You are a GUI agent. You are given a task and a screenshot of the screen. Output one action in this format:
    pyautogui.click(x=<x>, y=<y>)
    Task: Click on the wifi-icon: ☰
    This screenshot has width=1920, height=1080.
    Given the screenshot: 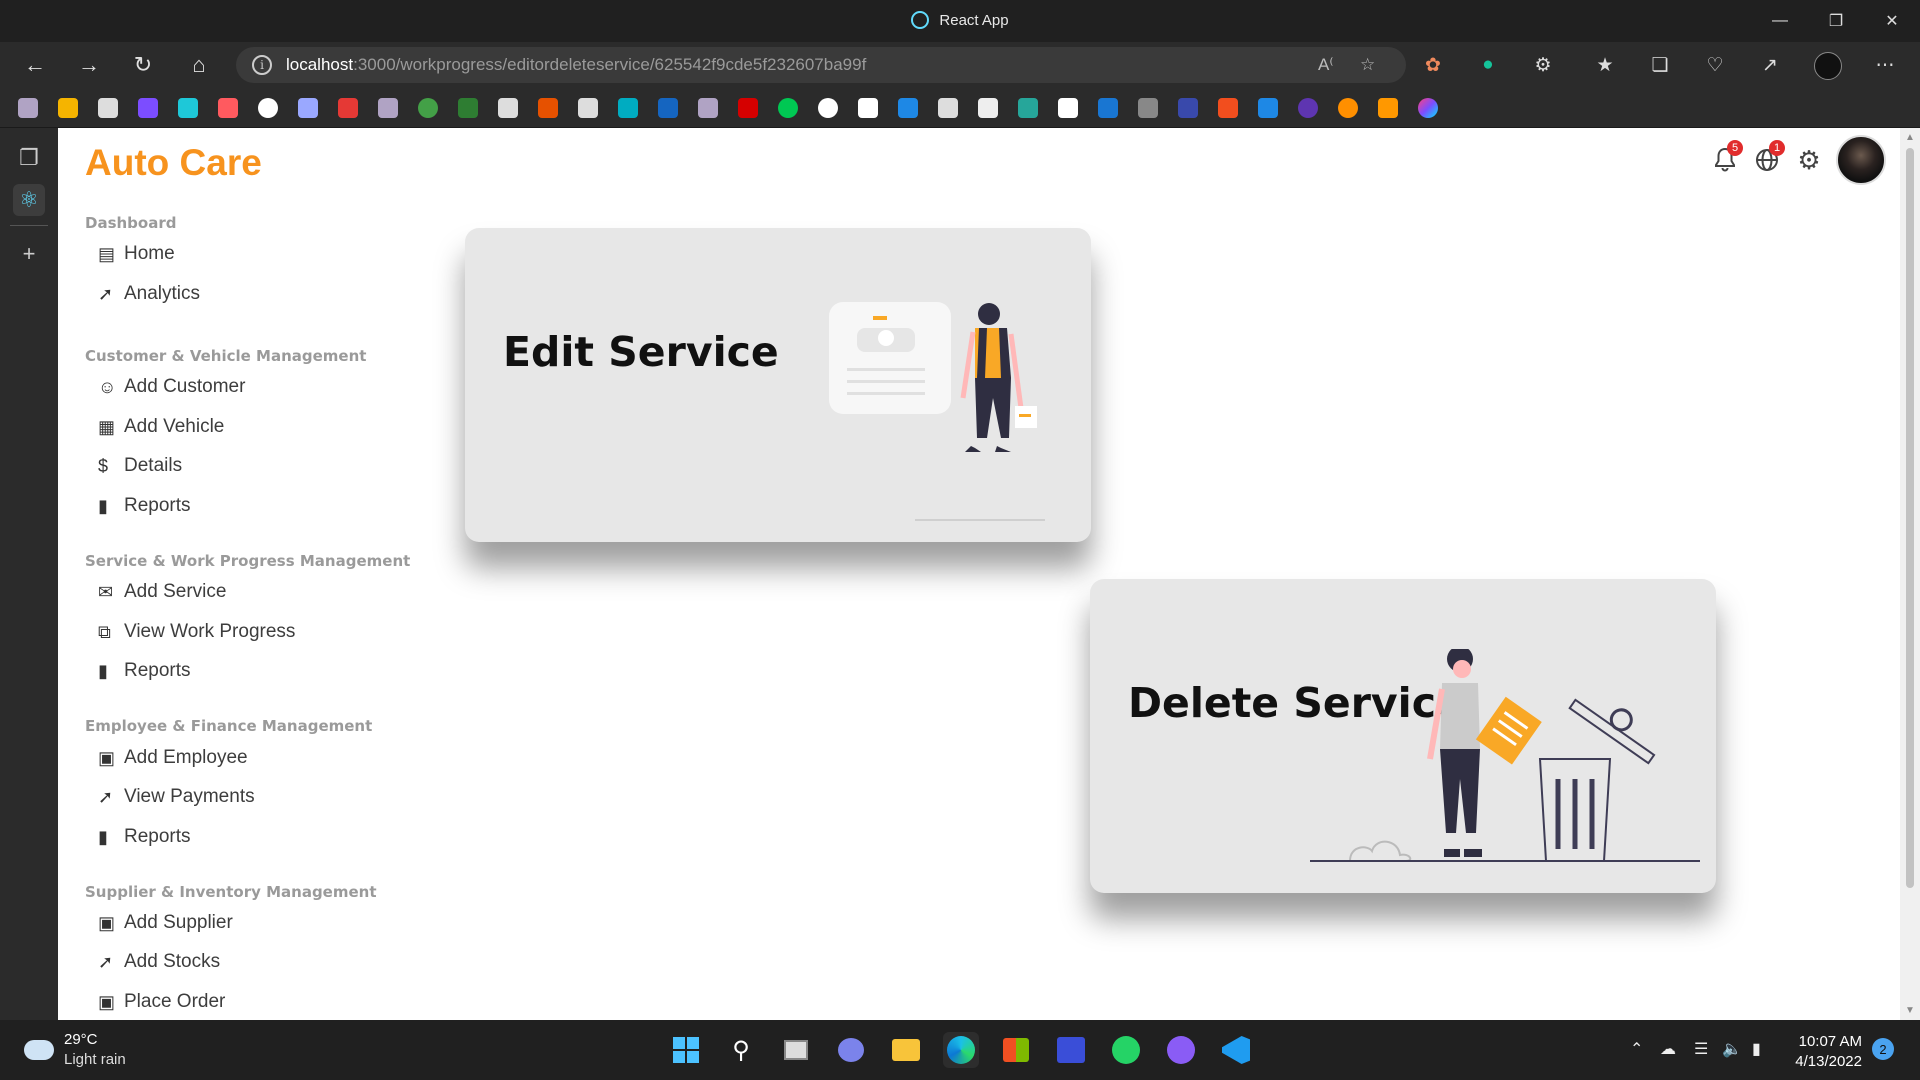 What is the action you would take?
    pyautogui.click(x=1701, y=1049)
    